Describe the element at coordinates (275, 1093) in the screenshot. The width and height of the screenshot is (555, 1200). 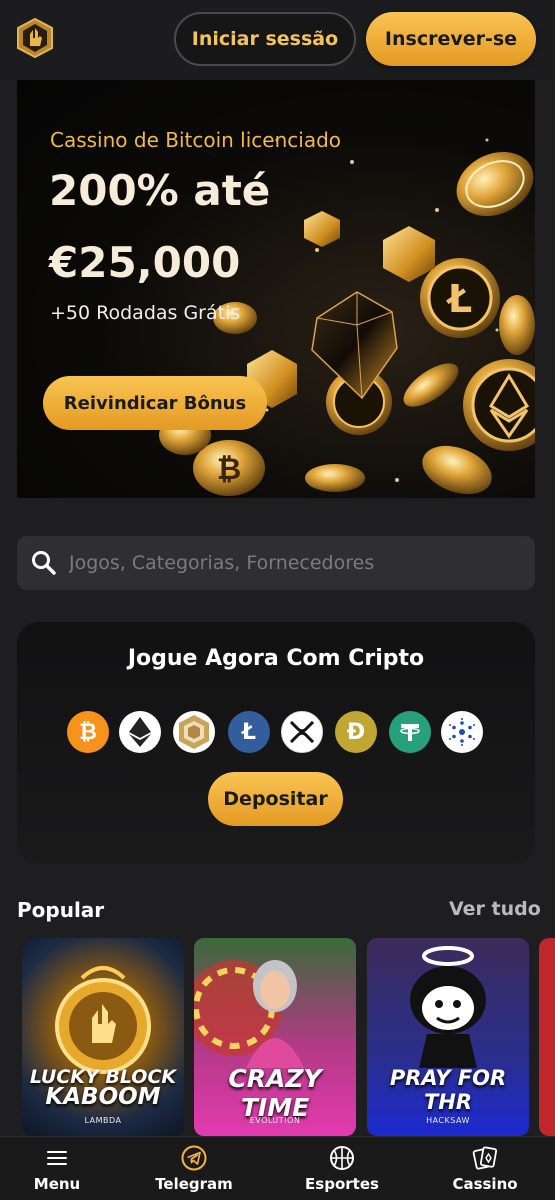
I see `game-title: CRAZY TIME` at that location.